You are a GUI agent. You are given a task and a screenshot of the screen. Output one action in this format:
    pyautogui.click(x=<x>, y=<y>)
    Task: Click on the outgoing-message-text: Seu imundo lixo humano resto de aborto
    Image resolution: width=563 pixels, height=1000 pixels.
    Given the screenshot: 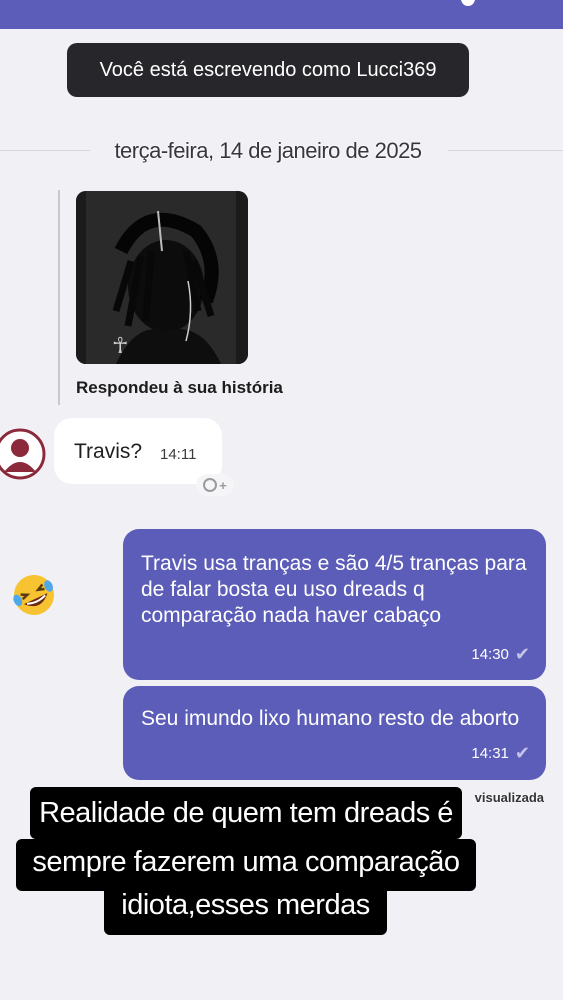 What is the action you would take?
    pyautogui.click(x=330, y=718)
    